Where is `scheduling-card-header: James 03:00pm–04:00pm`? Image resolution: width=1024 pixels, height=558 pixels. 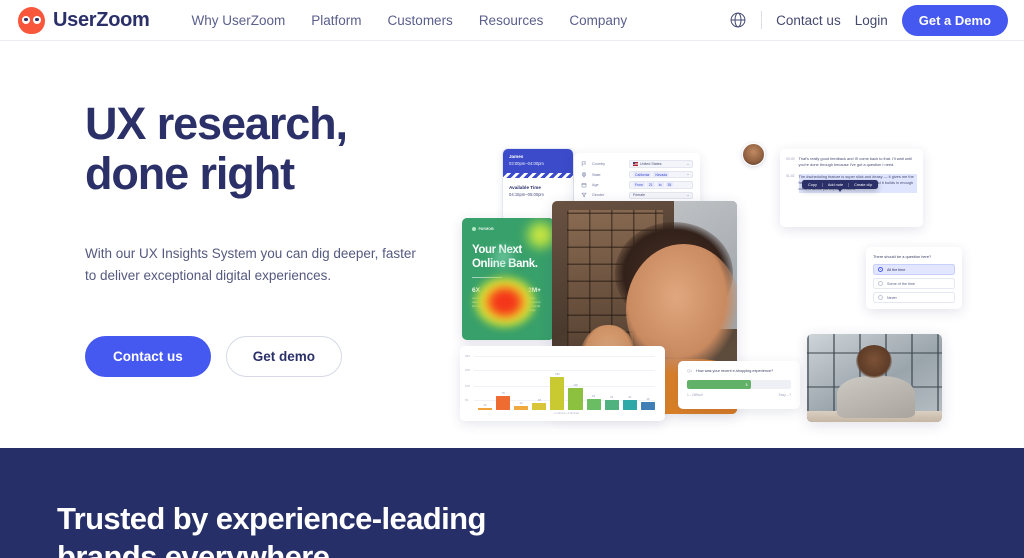
scheduling-card-header: James 03:00pm–04:00pm is located at coordinates (538, 161).